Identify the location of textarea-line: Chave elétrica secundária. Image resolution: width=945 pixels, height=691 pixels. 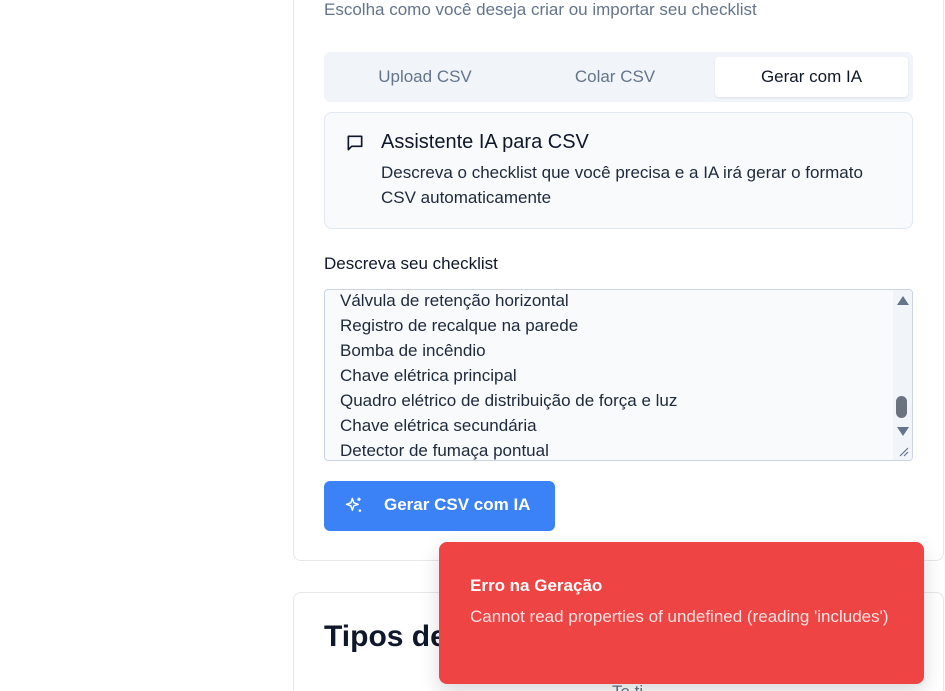
(438, 425).